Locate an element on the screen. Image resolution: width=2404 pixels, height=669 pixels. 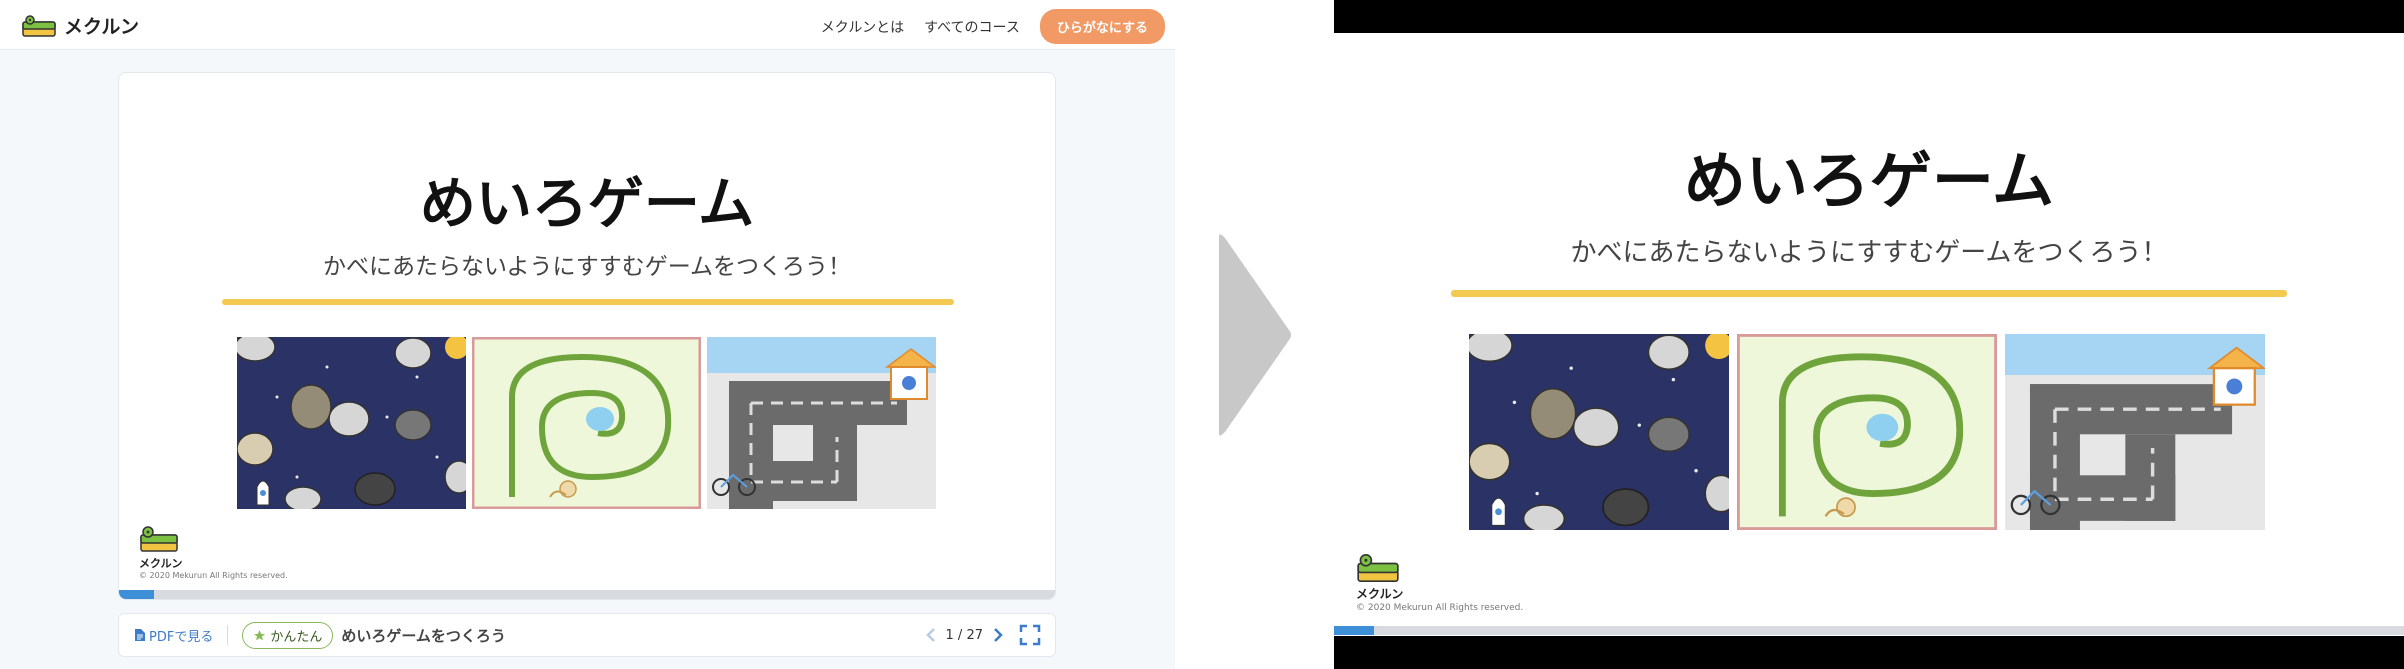
fullscreen-icon is located at coordinates (1030, 635).